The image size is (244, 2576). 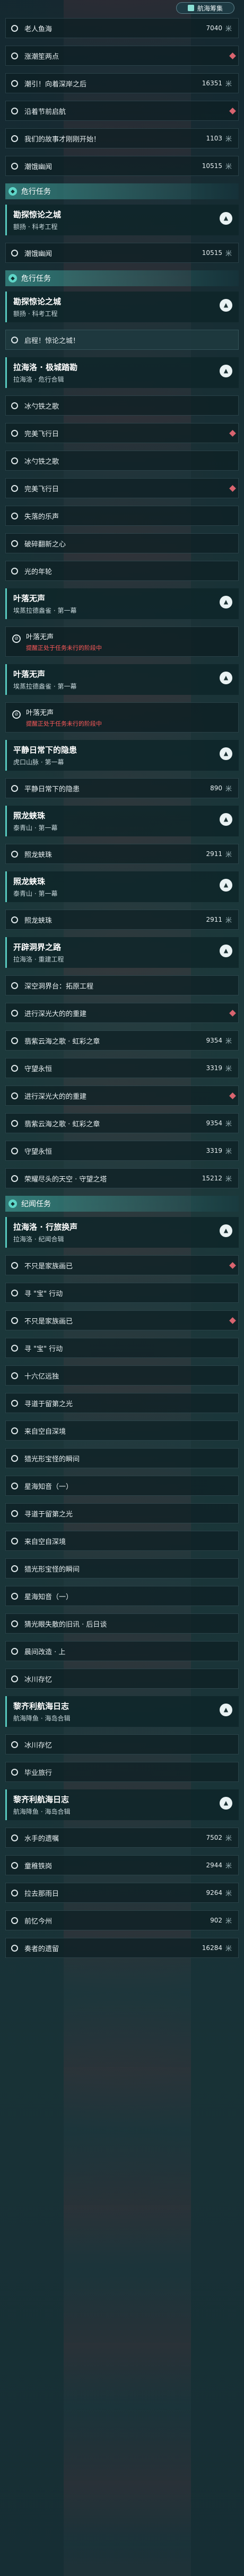 I want to click on task-row: 冰川存忆, so click(x=122, y=1679).